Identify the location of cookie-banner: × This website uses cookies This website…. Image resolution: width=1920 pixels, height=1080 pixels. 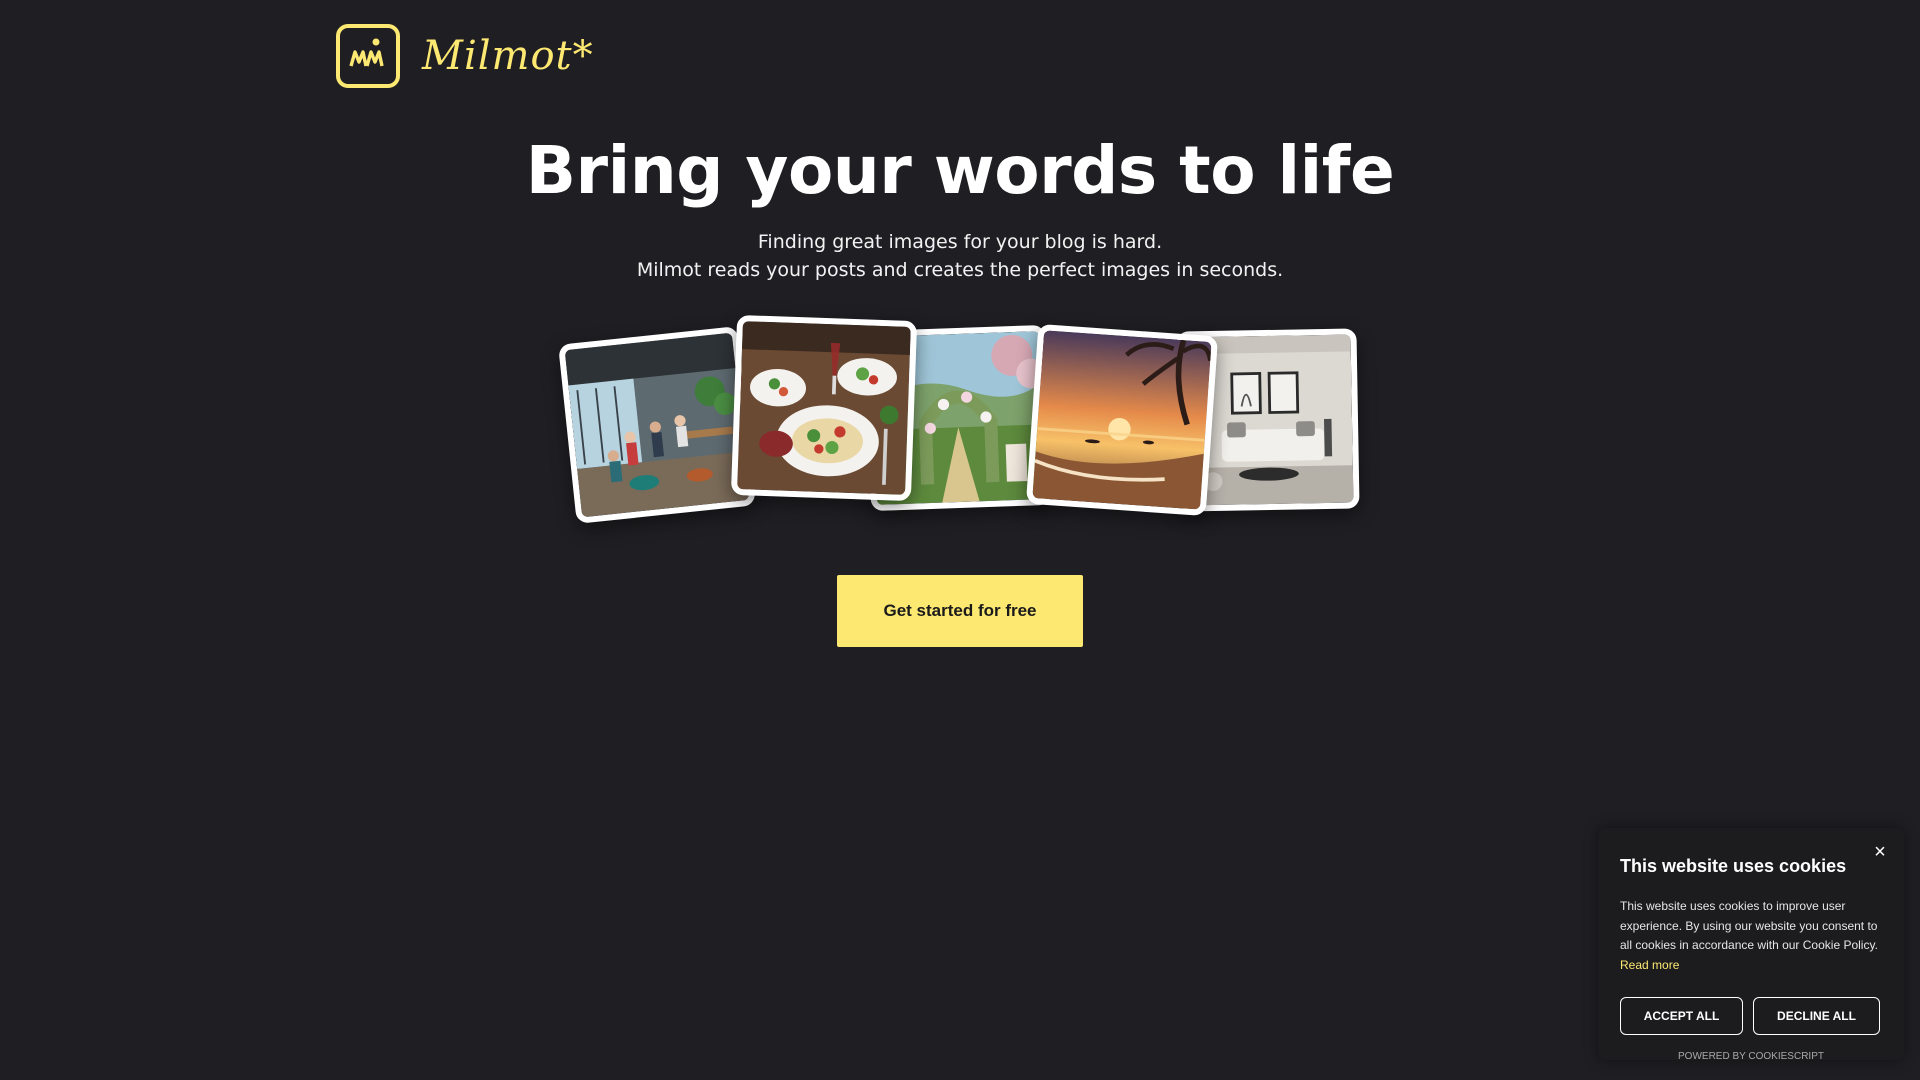
(1751, 945).